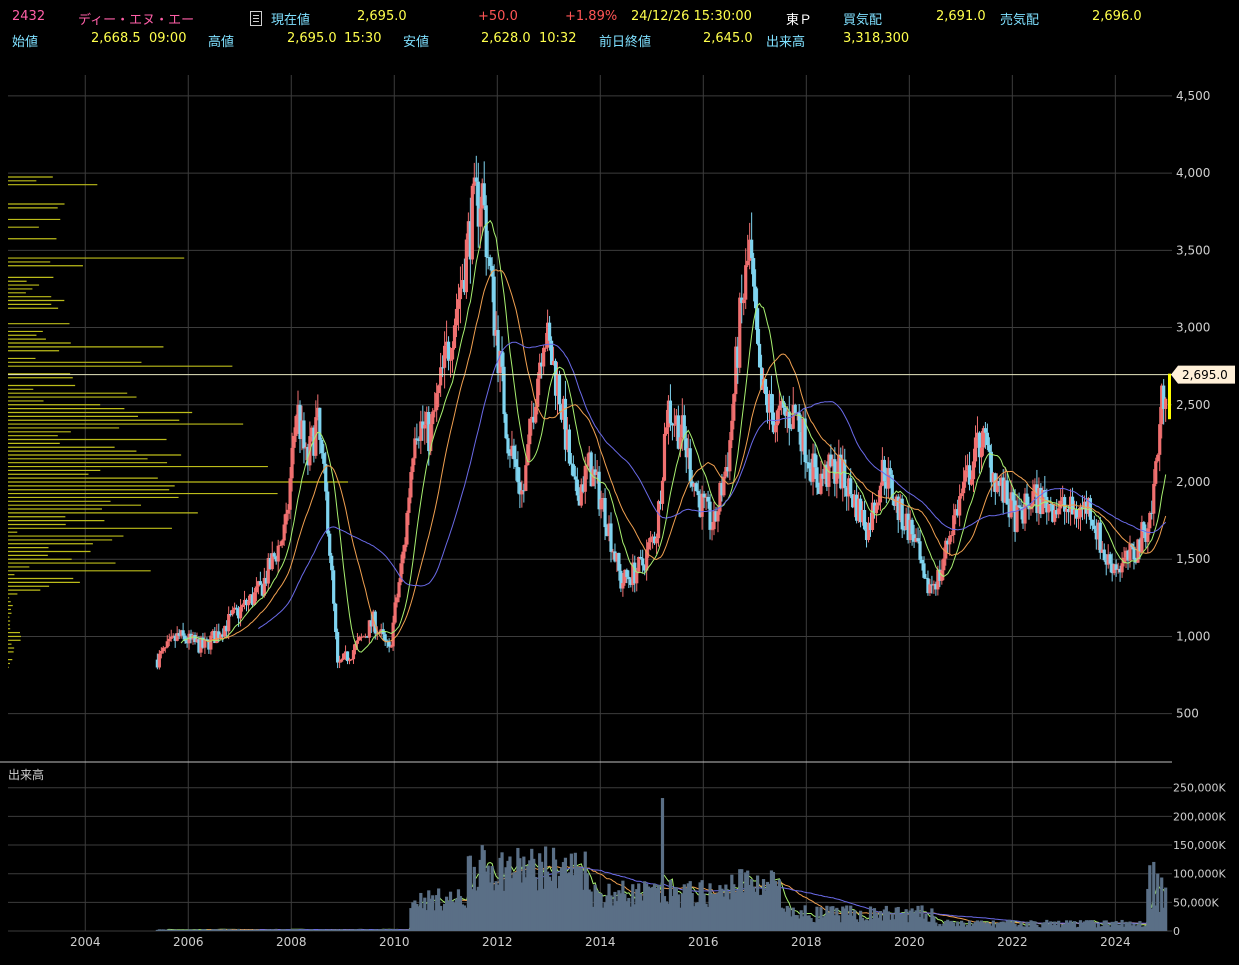 Image resolution: width=1239 pixels, height=965 pixels. Describe the element at coordinates (85, 942) in the screenshot. I see `x-tick-label: 2004` at that location.